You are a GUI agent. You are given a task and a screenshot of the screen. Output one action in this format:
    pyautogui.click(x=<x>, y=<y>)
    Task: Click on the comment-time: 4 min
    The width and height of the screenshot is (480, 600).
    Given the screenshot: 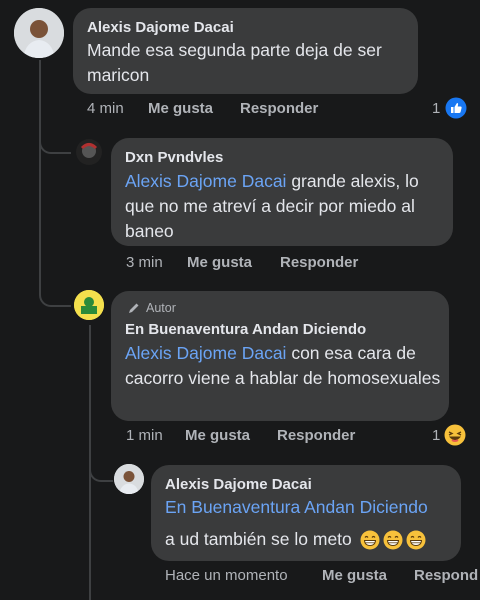 What is the action you would take?
    pyautogui.click(x=105, y=108)
    